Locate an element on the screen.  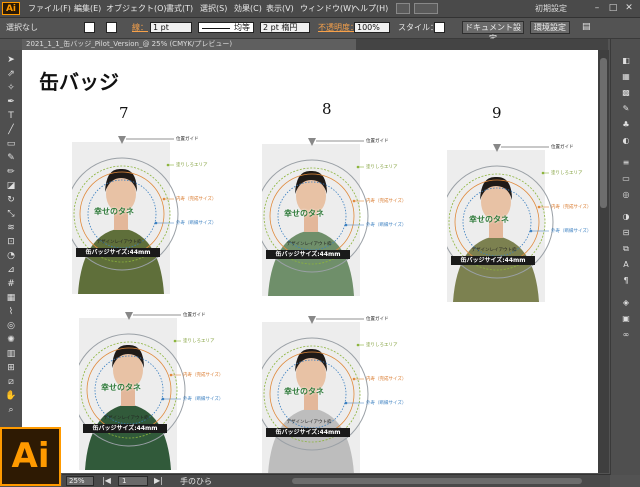
free-transform-tool-icon: ⊡ is located at coordinates (11, 242).